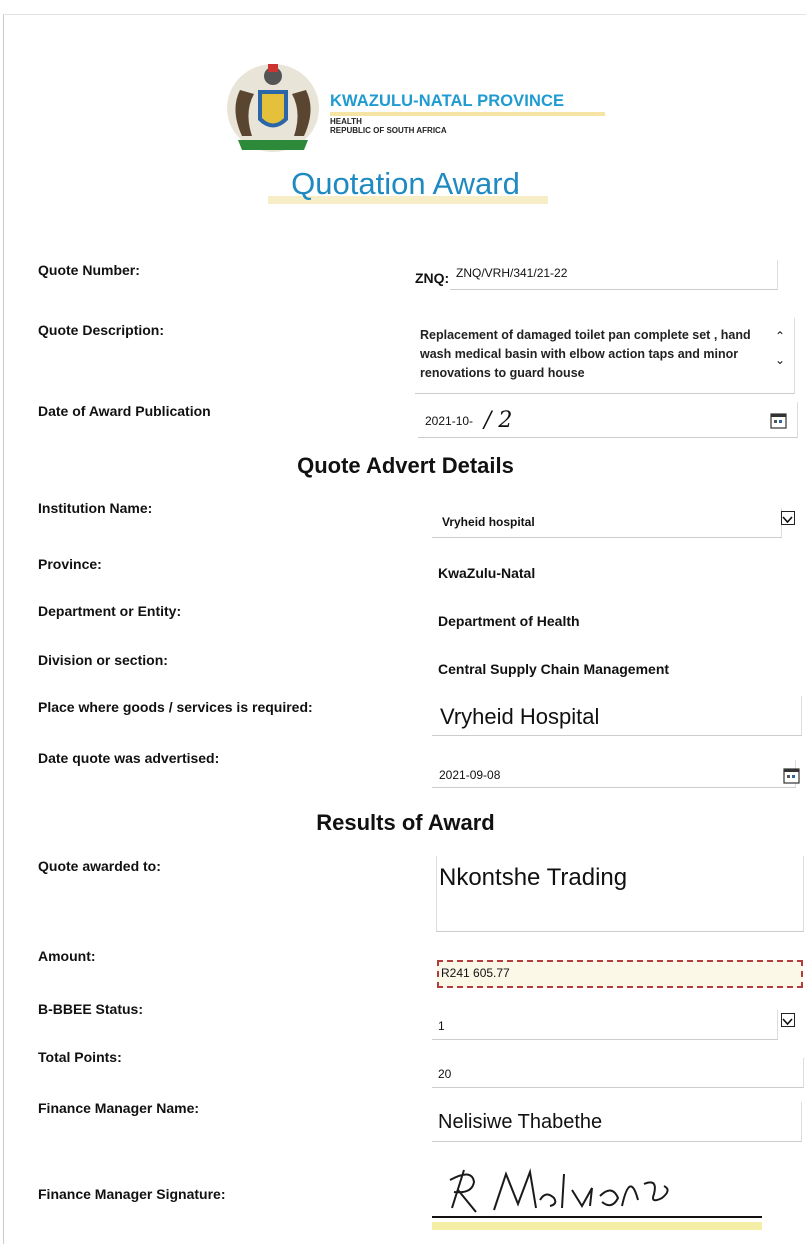 This screenshot has height=1248, width=811. I want to click on country-name: REPUBLIC OF SOUTH AFRICA, so click(388, 130).